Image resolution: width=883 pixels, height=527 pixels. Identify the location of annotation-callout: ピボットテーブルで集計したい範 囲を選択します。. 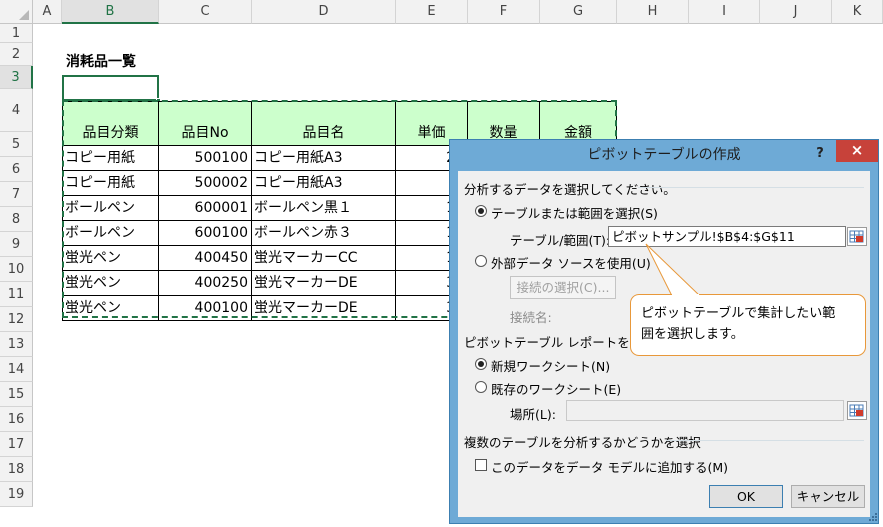
(748, 325).